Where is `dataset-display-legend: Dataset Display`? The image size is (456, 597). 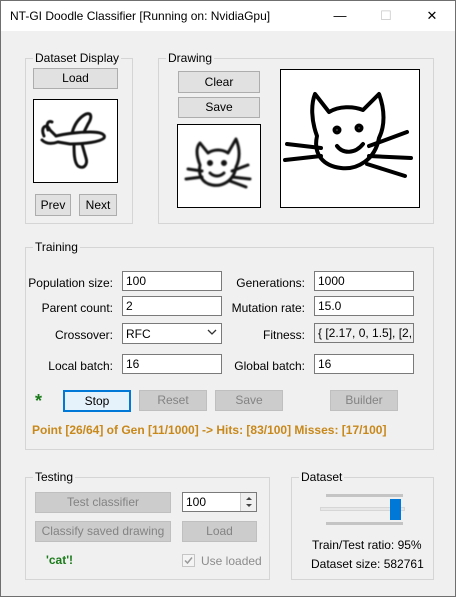 dataset-display-legend: Dataset Display is located at coordinates (77, 58).